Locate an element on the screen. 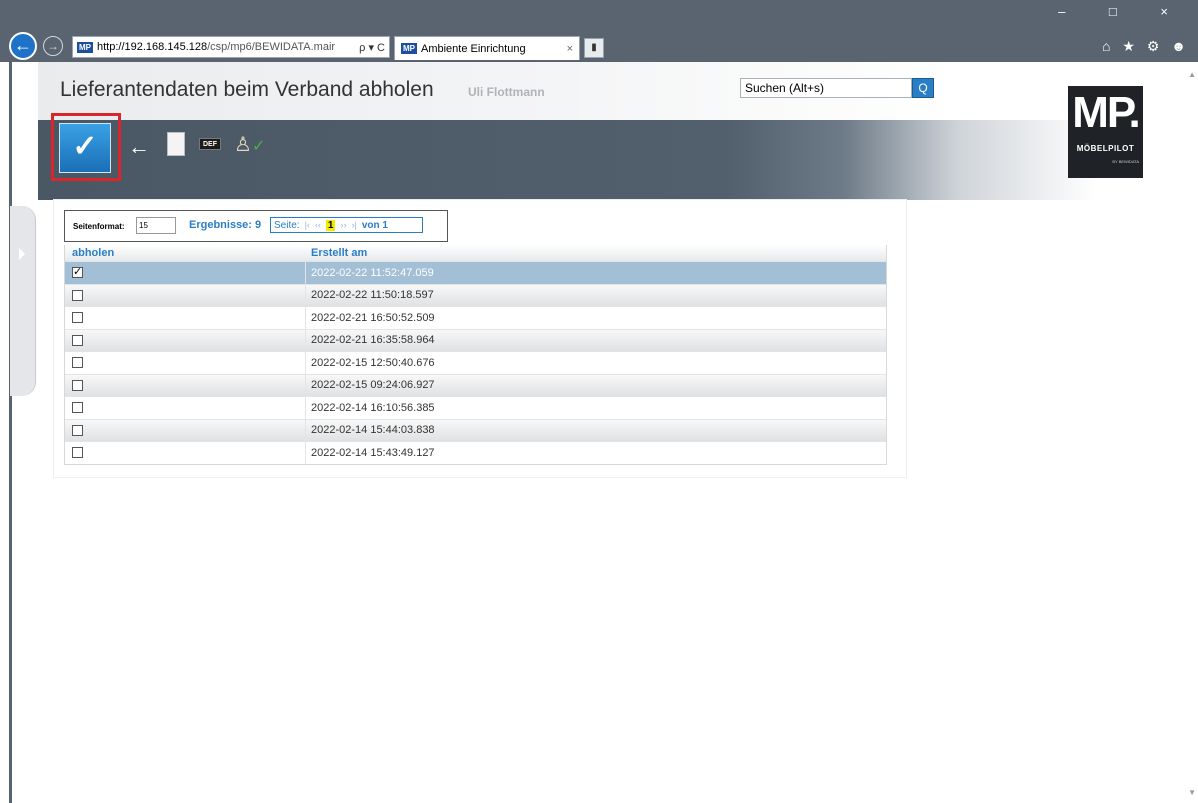 The width and height of the screenshot is (1198, 803). confirm-button: ✓ is located at coordinates (85, 148).